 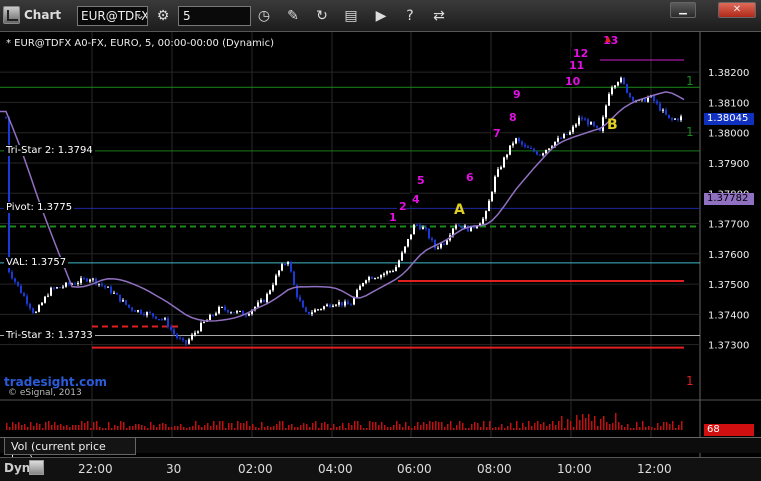 What do you see at coordinates (36, 262) in the screenshot?
I see `level-label: VAL: 1.3757` at bounding box center [36, 262].